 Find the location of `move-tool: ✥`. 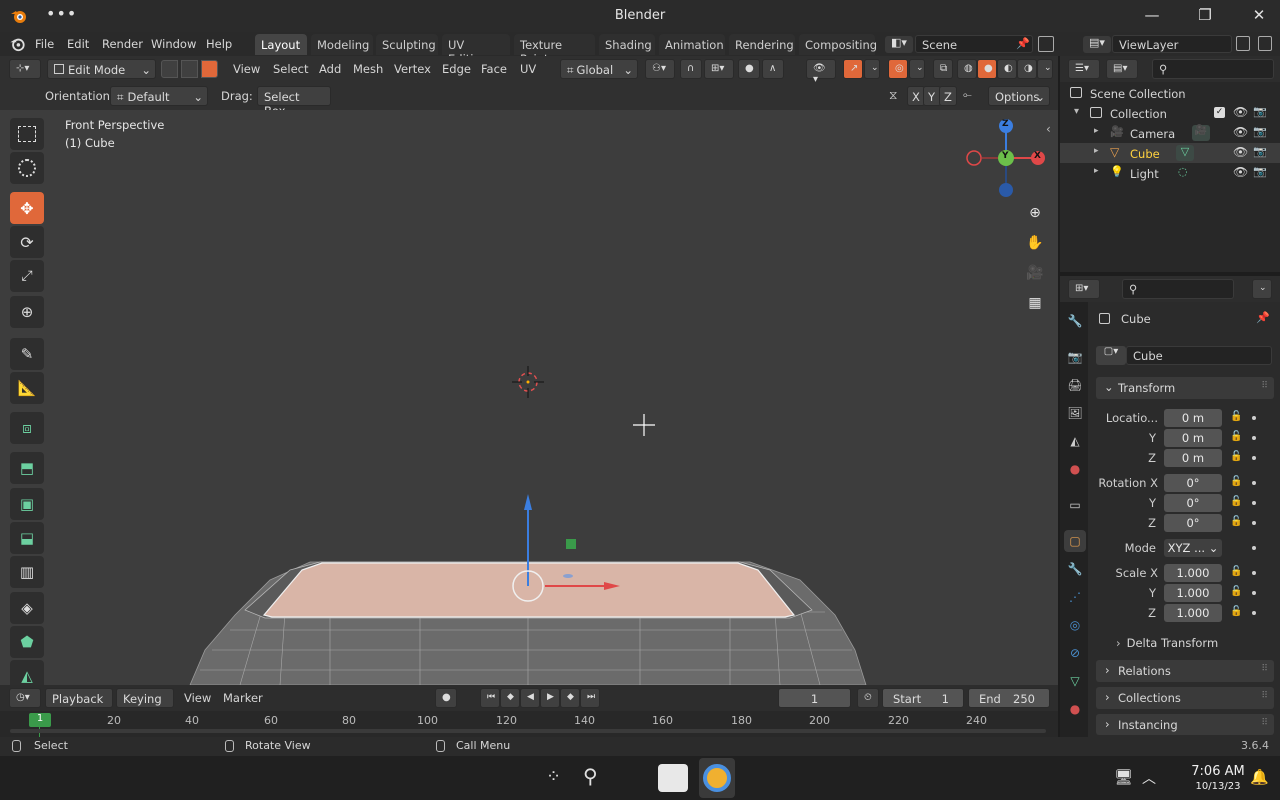

move-tool: ✥ is located at coordinates (27, 208).